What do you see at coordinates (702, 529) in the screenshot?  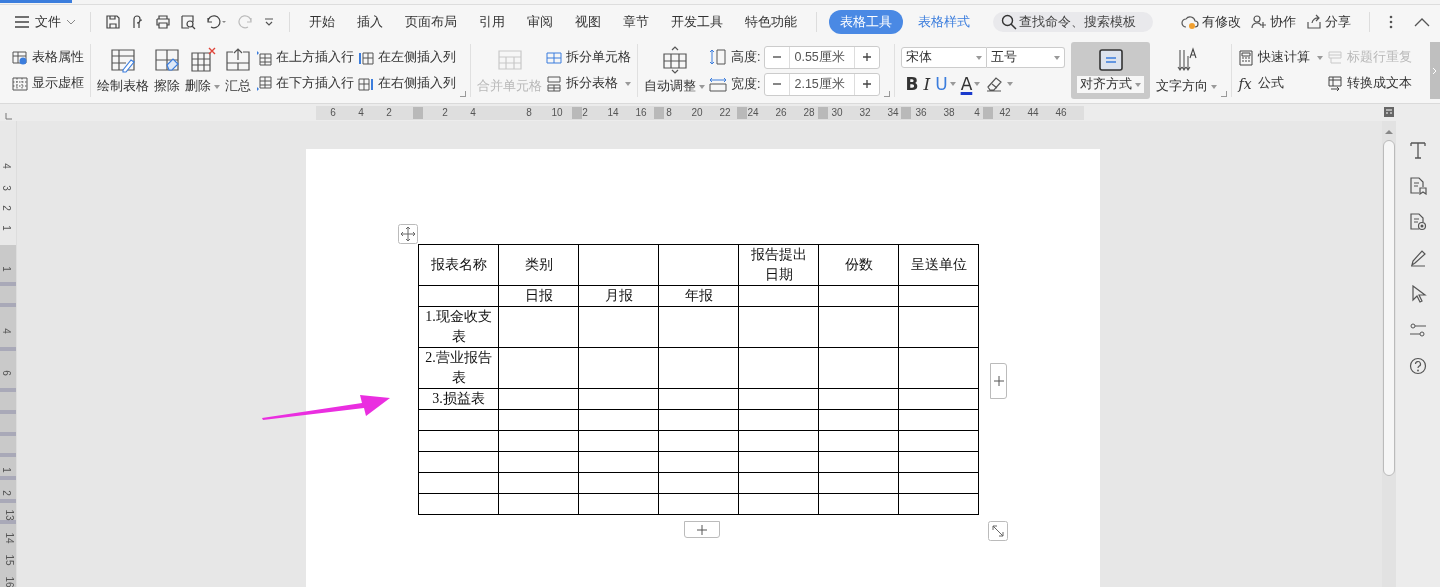 I see `add-row-button` at bounding box center [702, 529].